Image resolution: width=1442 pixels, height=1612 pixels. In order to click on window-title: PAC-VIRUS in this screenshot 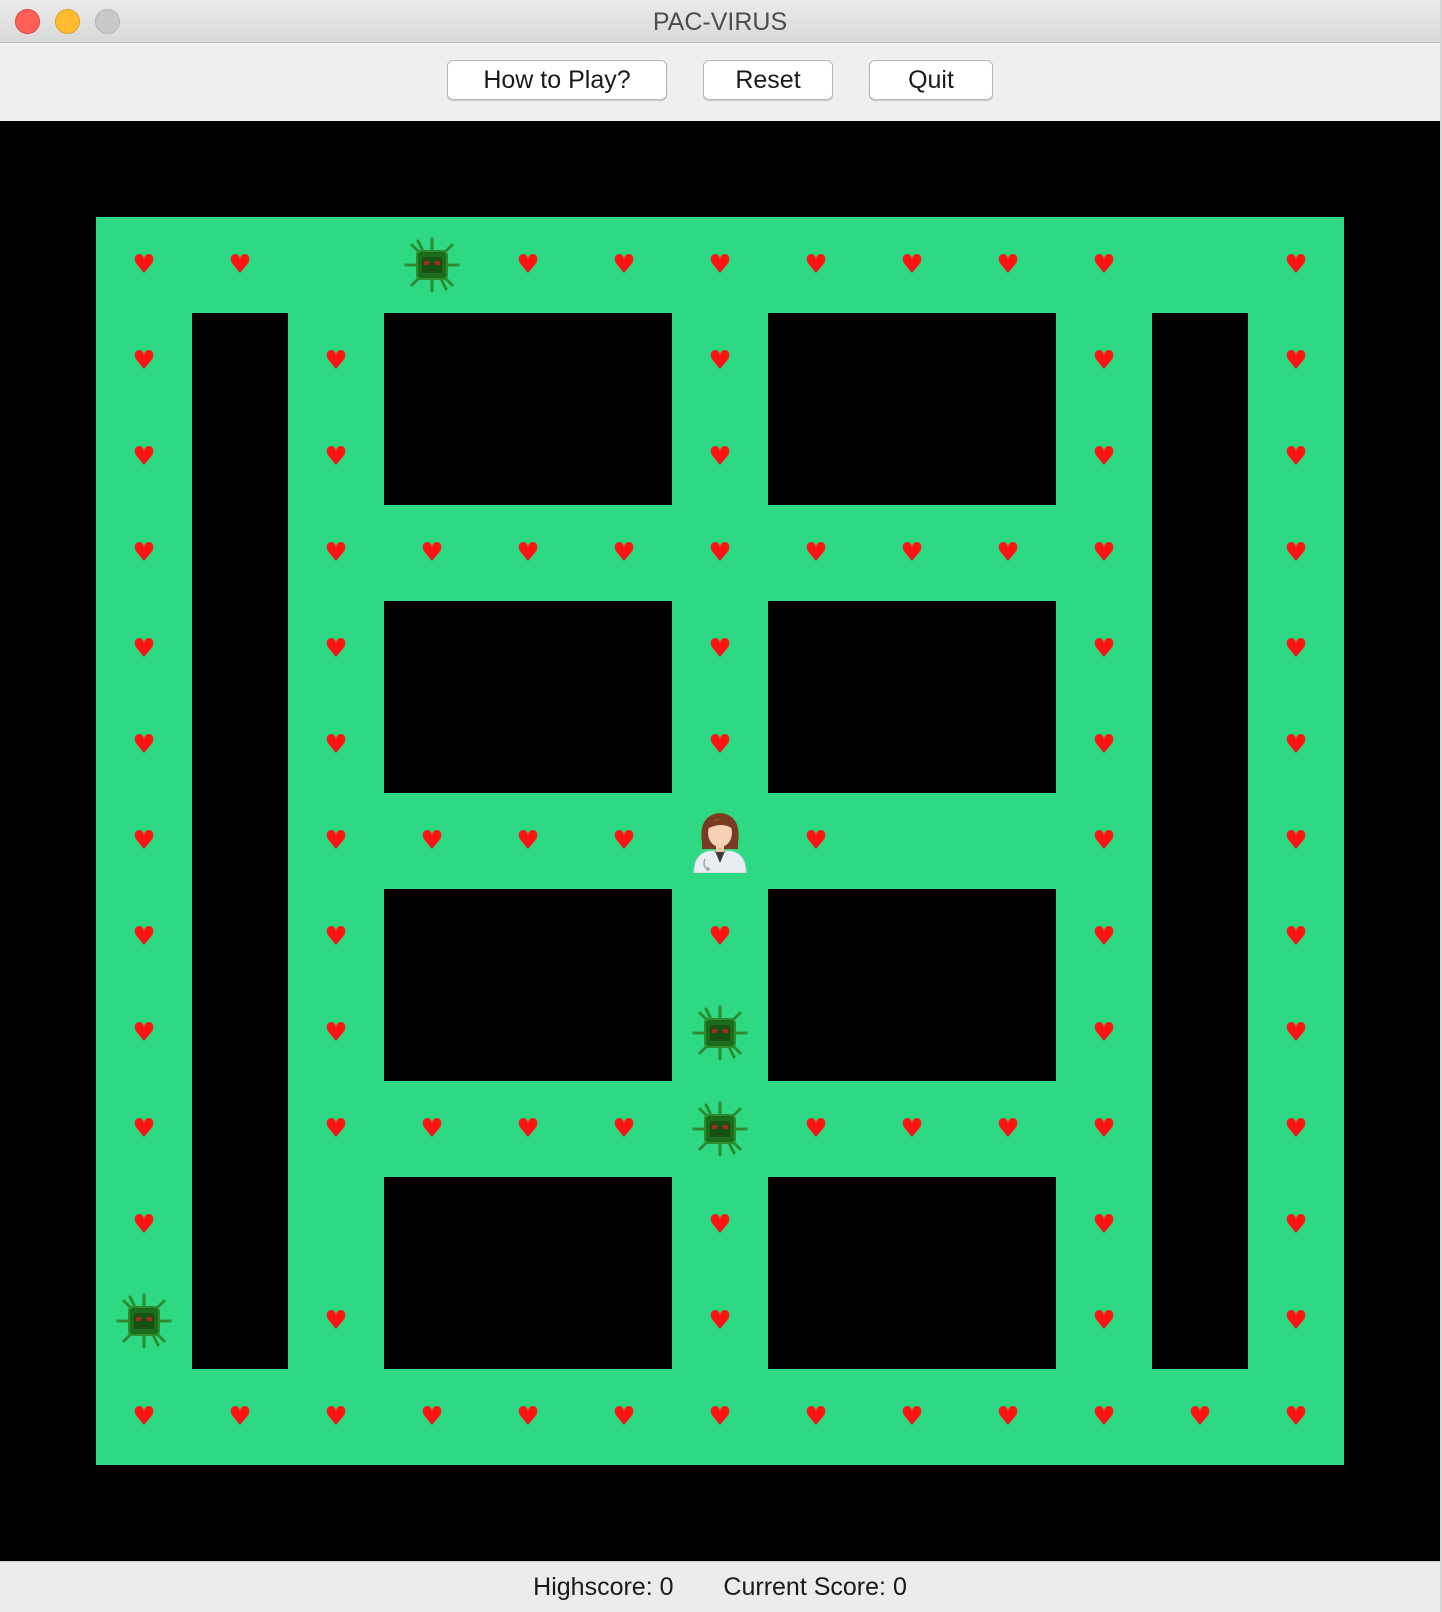, I will do `click(720, 22)`.